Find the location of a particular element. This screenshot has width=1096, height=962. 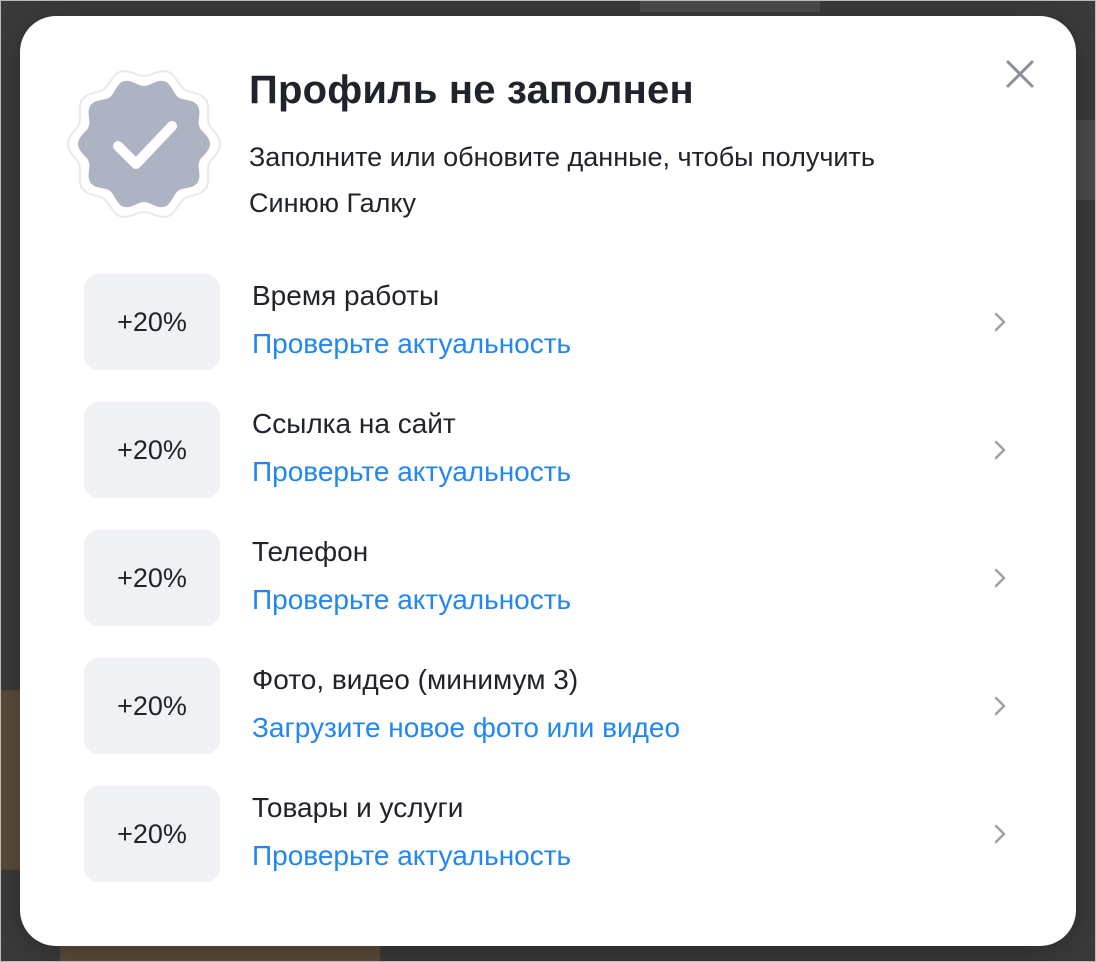

close-icon is located at coordinates (1020, 74).